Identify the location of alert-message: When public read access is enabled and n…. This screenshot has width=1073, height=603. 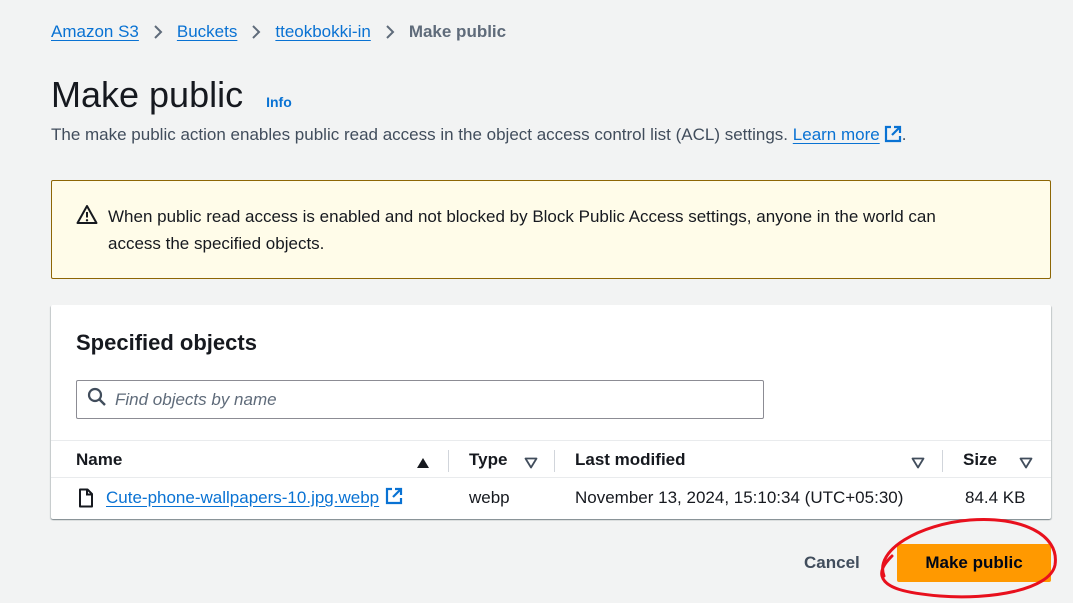
(522, 230).